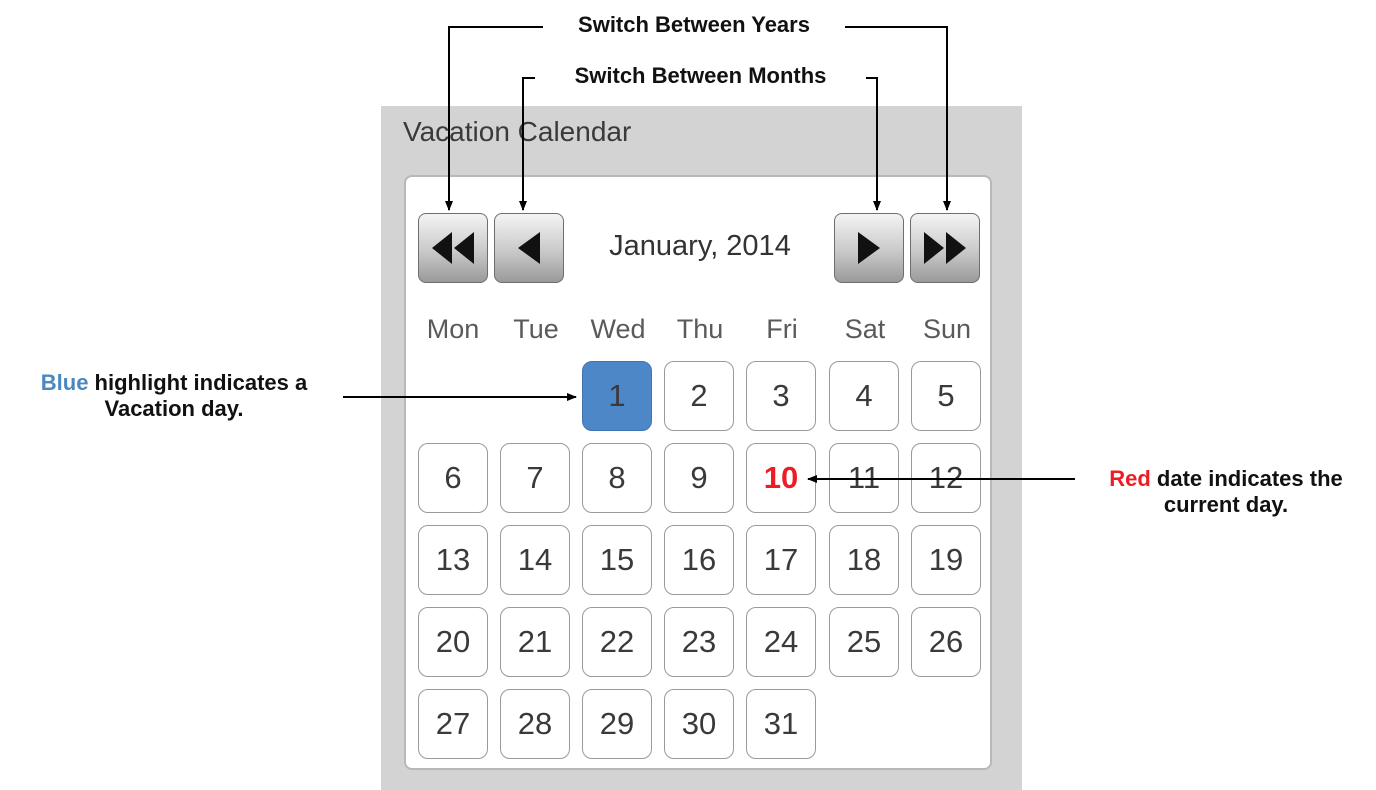 The width and height of the screenshot is (1376, 790). I want to click on vacation-callout: Blue highlight indicates a Vacation day., so click(174, 396).